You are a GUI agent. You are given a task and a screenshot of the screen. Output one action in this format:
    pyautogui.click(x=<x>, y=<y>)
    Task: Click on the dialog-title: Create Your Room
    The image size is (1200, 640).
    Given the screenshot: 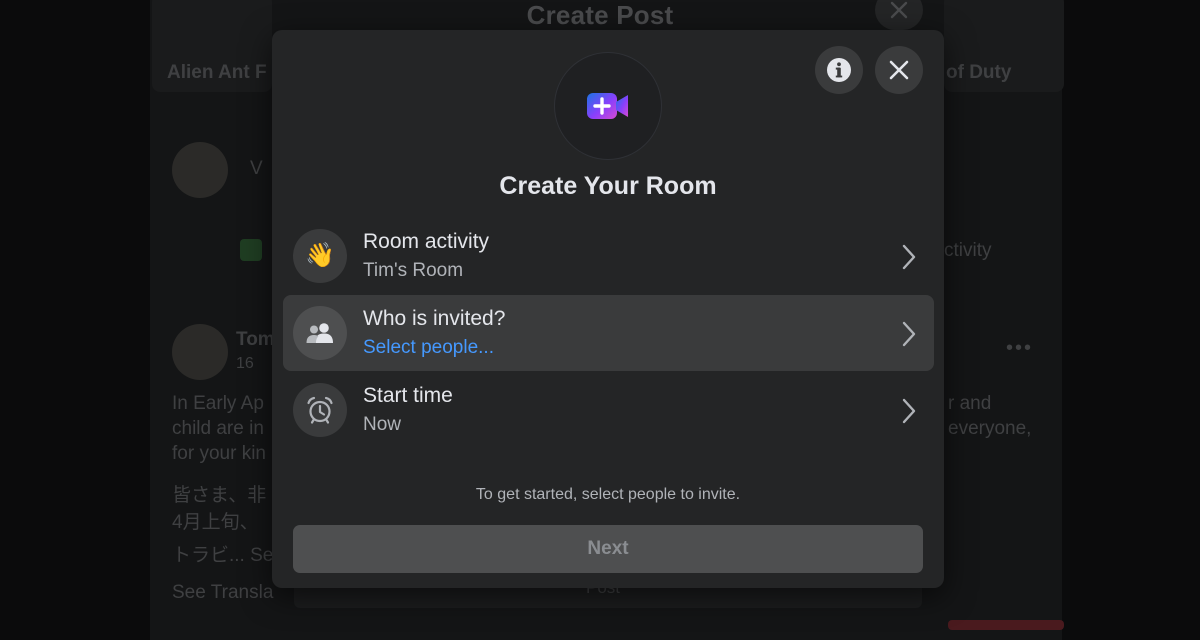 What is the action you would take?
    pyautogui.click(x=608, y=186)
    